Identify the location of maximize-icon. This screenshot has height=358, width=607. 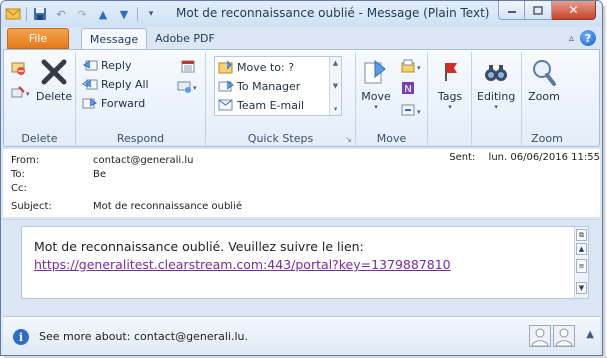
(538, 10).